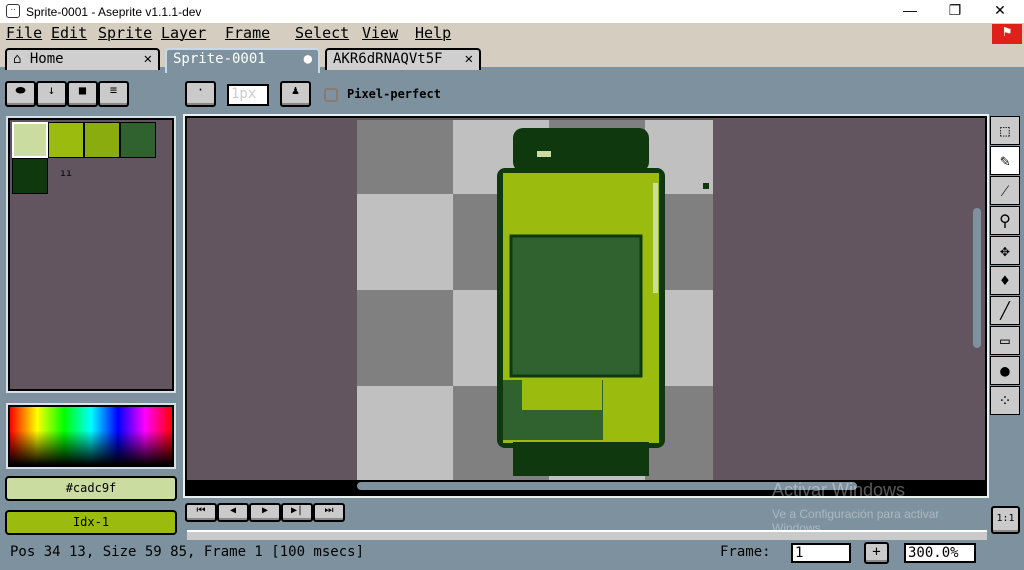  What do you see at coordinates (1005, 160) in the screenshot?
I see `pencil-icon: ✎` at bounding box center [1005, 160].